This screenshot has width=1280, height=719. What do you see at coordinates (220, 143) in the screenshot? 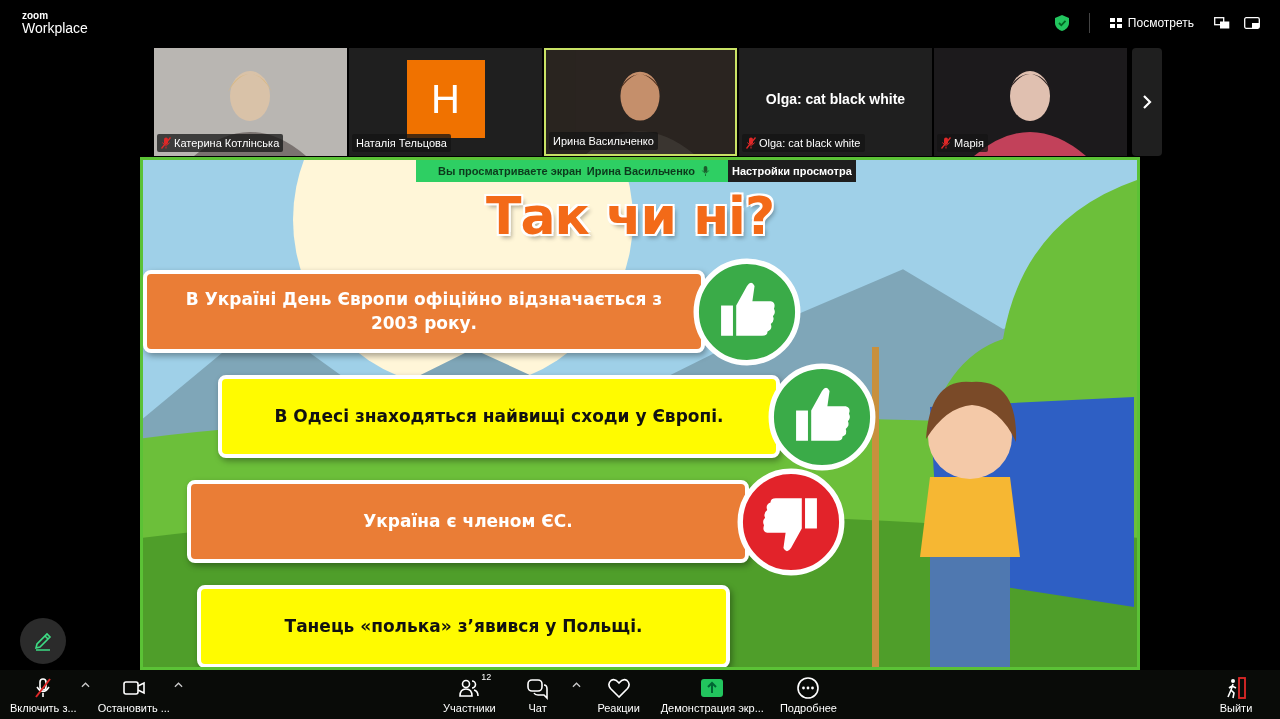
I see `participant-name: Катерина Котлінська` at bounding box center [220, 143].